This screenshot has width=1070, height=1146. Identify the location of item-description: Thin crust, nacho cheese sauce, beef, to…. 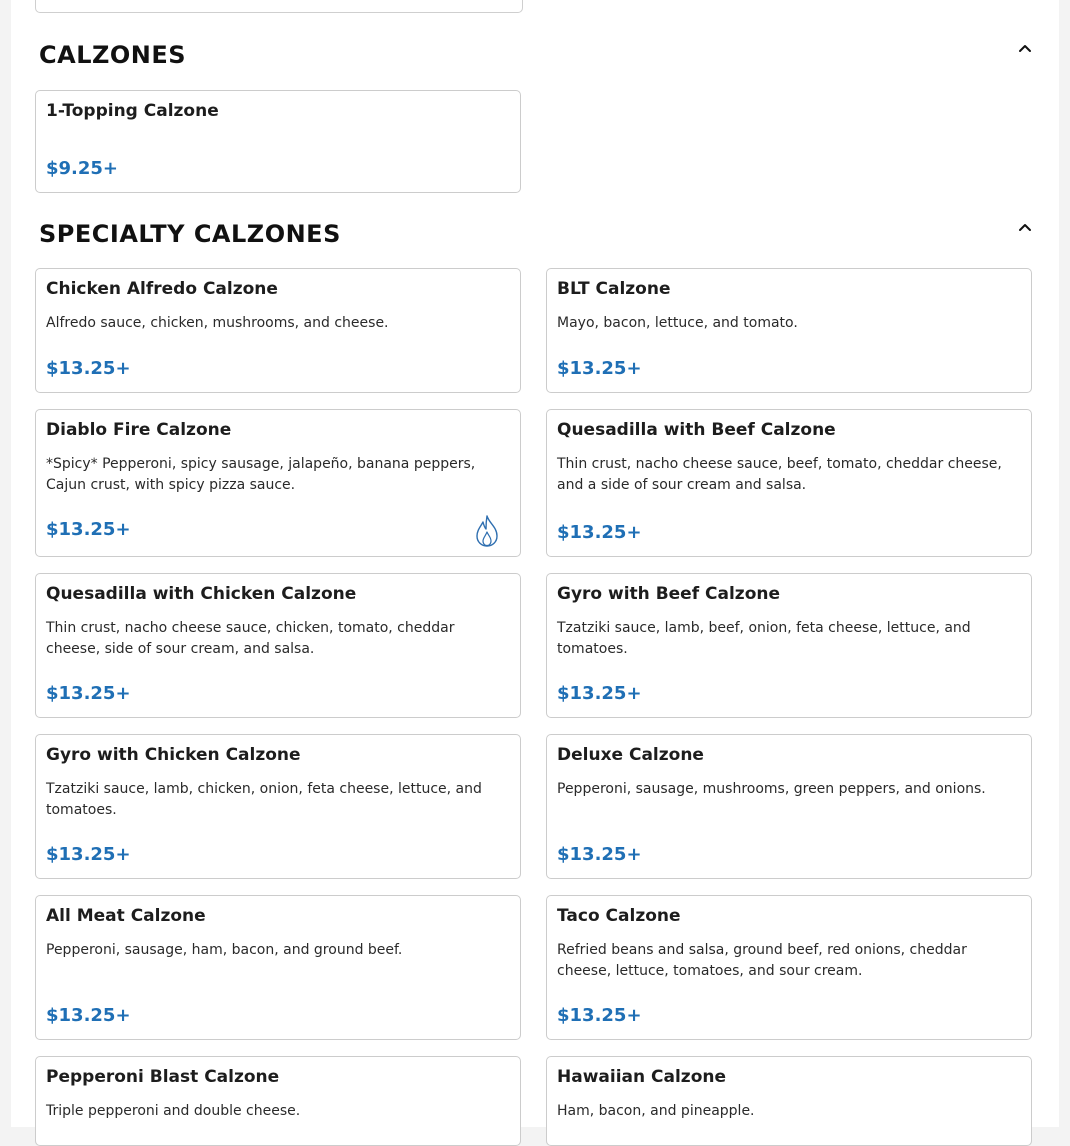
(779, 474).